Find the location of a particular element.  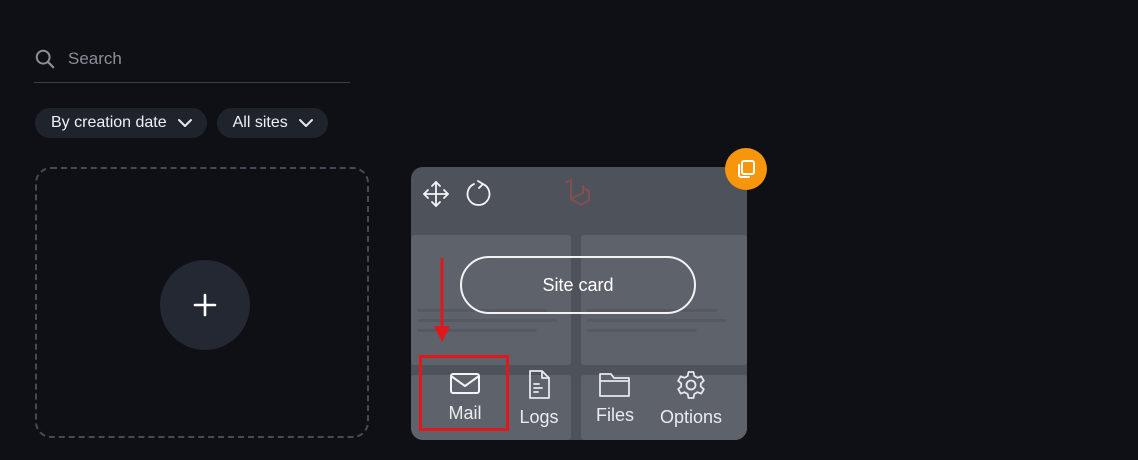

site-card-button: Site card is located at coordinates (578, 285).